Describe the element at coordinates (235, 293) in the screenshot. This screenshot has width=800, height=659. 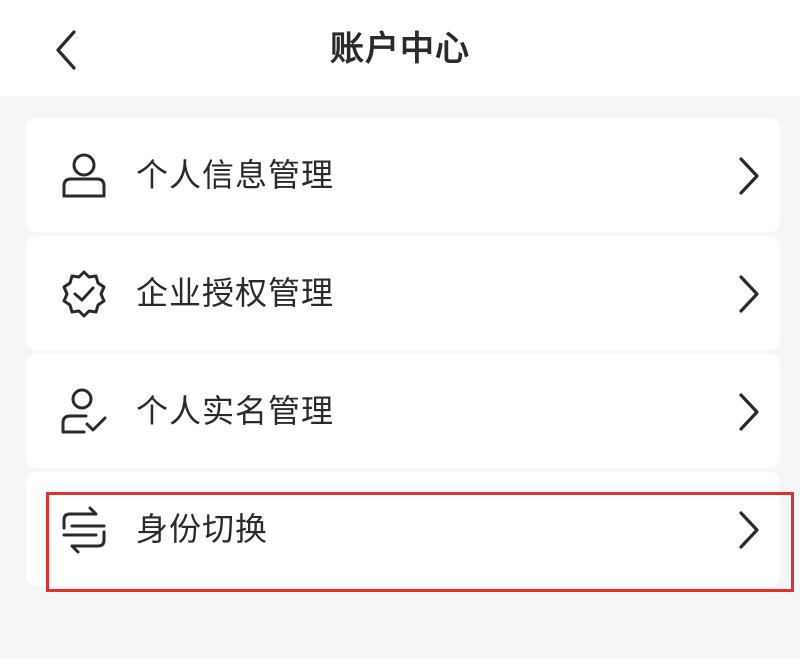
I see `menu-item-label: 企业授权管理` at that location.